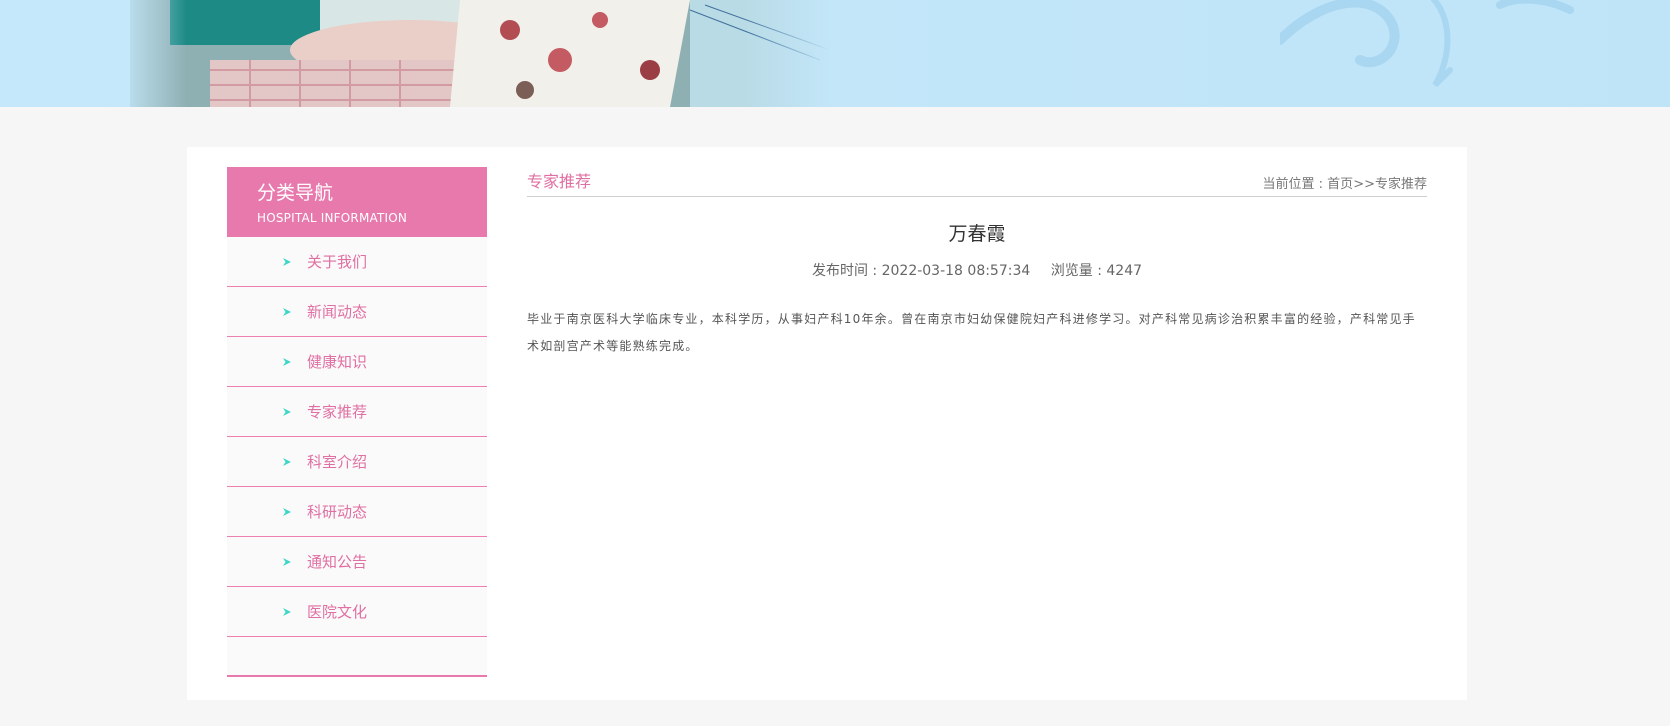 This screenshot has height=726, width=1670. Describe the element at coordinates (357, 657) in the screenshot. I see `sidebar-footer-divider` at that location.